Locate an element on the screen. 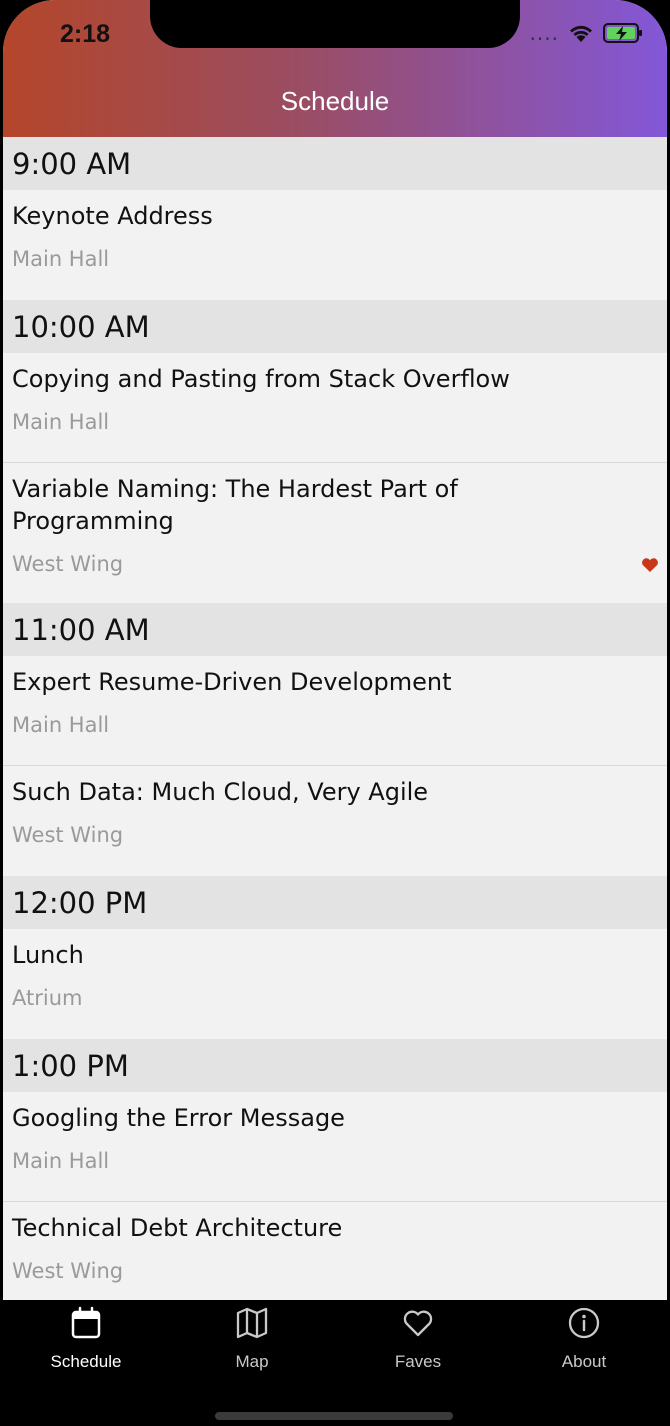 Image resolution: width=670 pixels, height=1426 pixels. battery-charging-icon is located at coordinates (622, 33).